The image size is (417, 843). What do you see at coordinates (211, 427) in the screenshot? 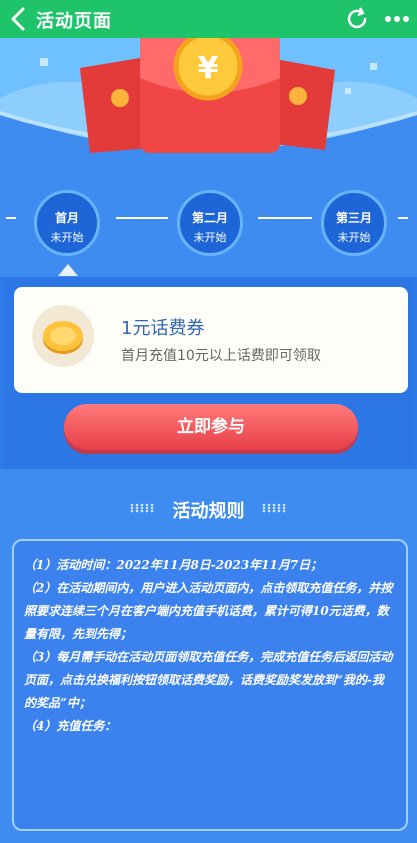
I see `join-now-button: 立即参与` at bounding box center [211, 427].